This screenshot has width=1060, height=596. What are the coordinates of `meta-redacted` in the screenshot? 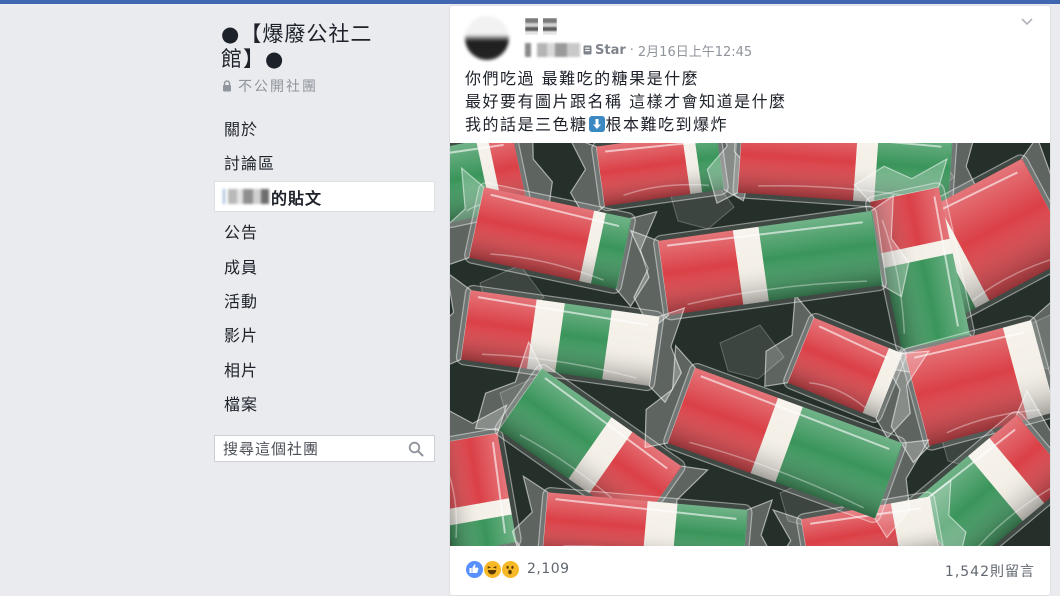 It's located at (552, 50).